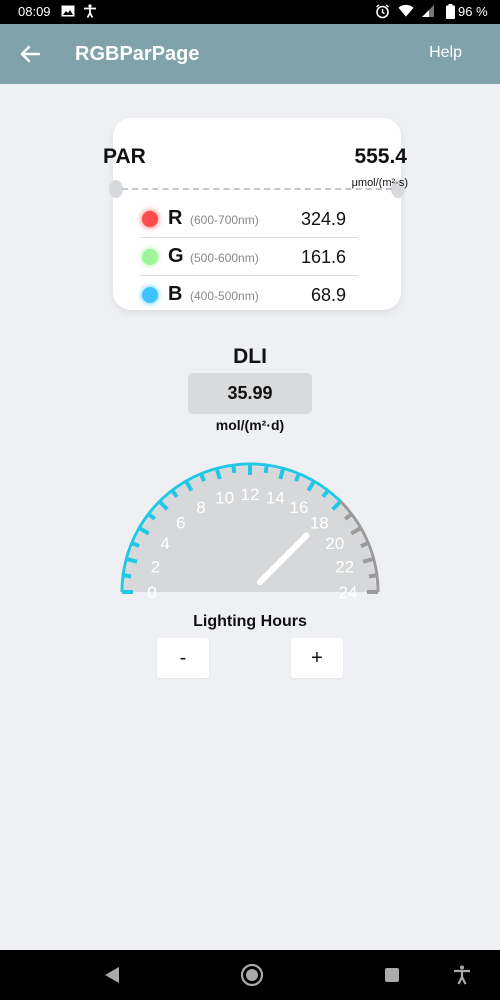 Image resolution: width=500 pixels, height=1000 pixels. I want to click on gauge-tick-label: 14, so click(275, 497).